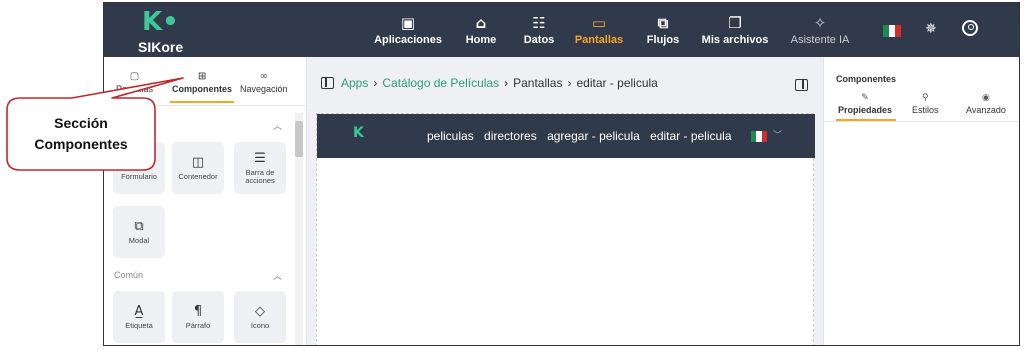  I want to click on breadcrumb-catalogo: Catálogo de Películas, so click(440, 83).